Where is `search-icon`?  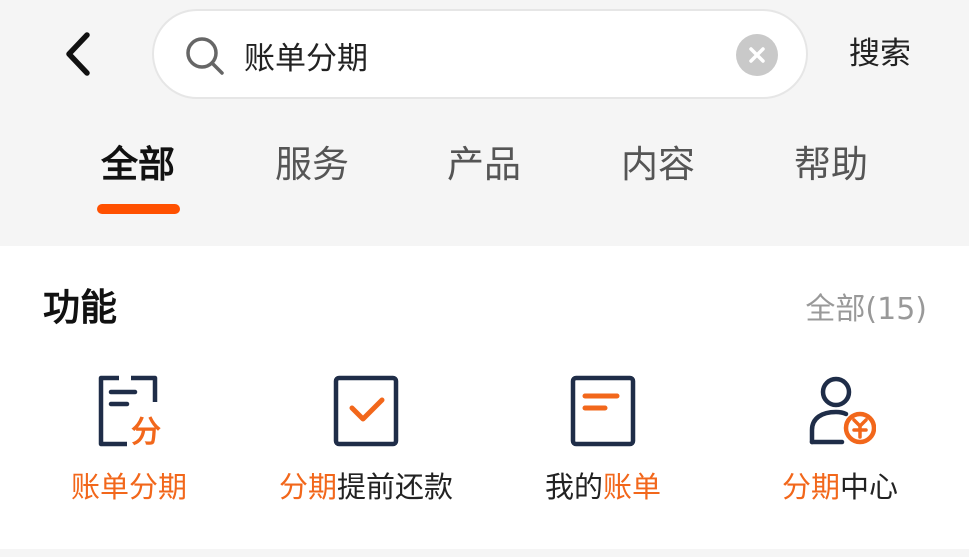 search-icon is located at coordinates (205, 56).